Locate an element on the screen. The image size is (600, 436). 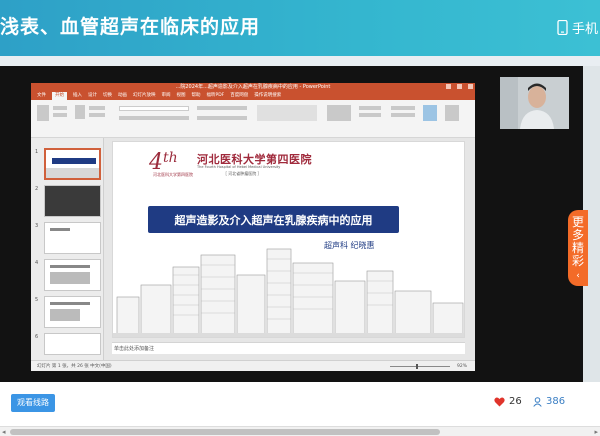
page-title: 浅表、血管超声在临床的应用 is located at coordinates (130, 27).